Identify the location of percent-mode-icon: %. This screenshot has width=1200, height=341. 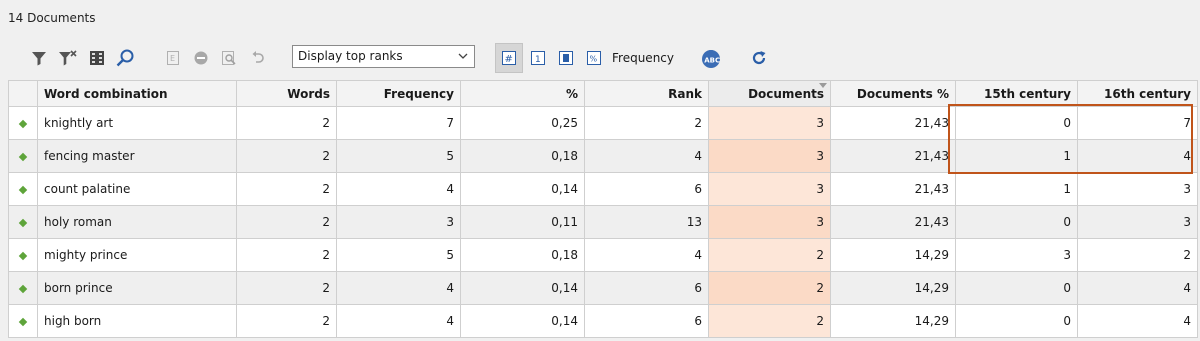
(594, 58).